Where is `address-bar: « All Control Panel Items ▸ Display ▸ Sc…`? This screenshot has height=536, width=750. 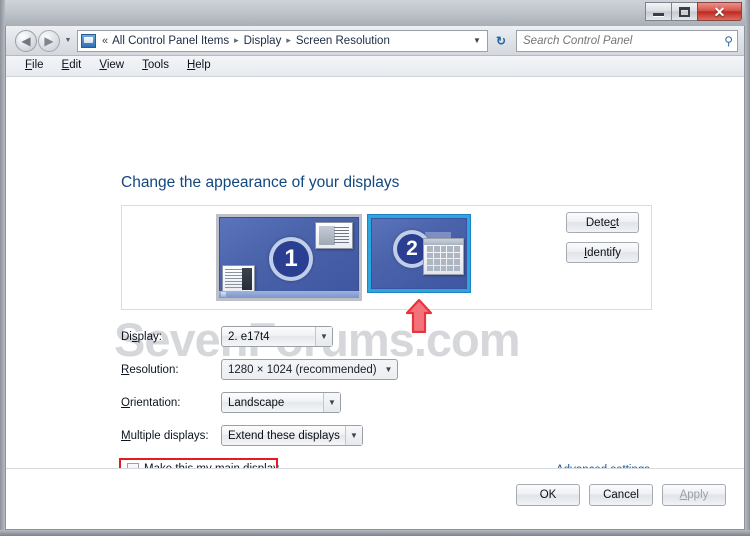
address-bar: « All Control Panel Items ▸ Display ▸ Sc… is located at coordinates (282, 40).